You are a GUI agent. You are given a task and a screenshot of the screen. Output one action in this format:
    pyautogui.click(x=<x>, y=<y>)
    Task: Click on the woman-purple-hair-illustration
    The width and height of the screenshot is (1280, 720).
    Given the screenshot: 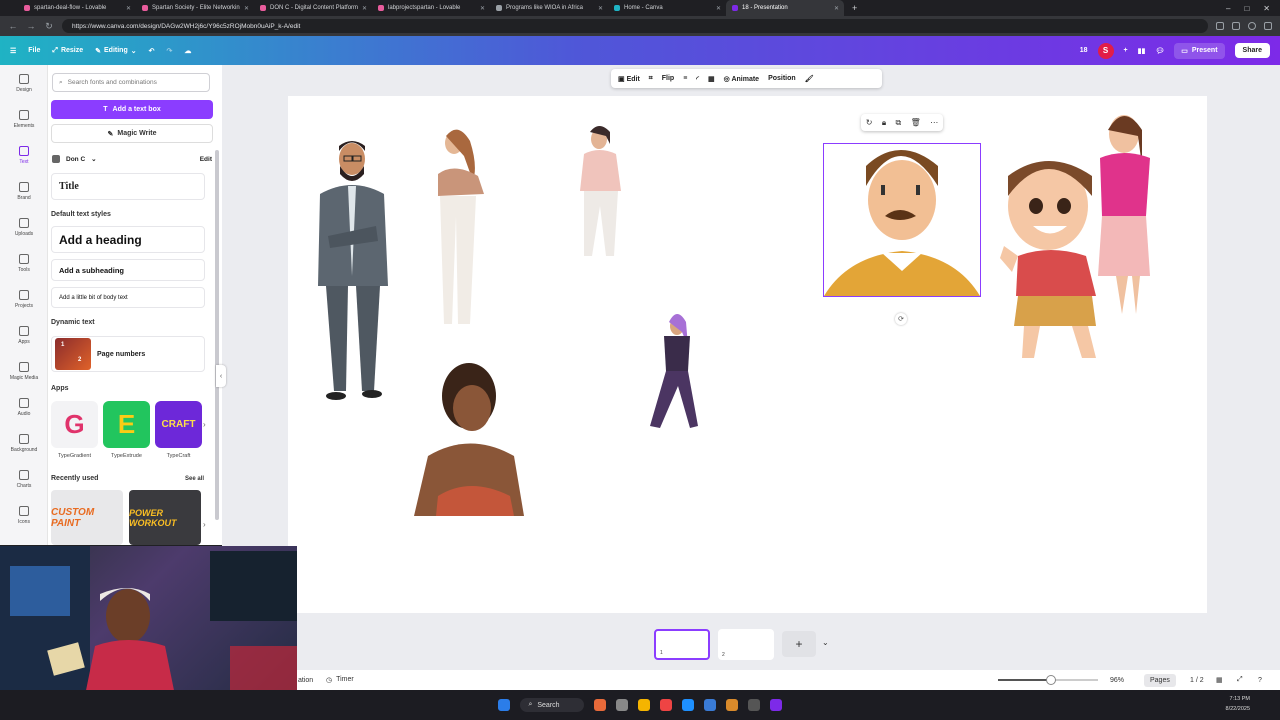 What is the action you would take?
    pyautogui.click(x=674, y=371)
    